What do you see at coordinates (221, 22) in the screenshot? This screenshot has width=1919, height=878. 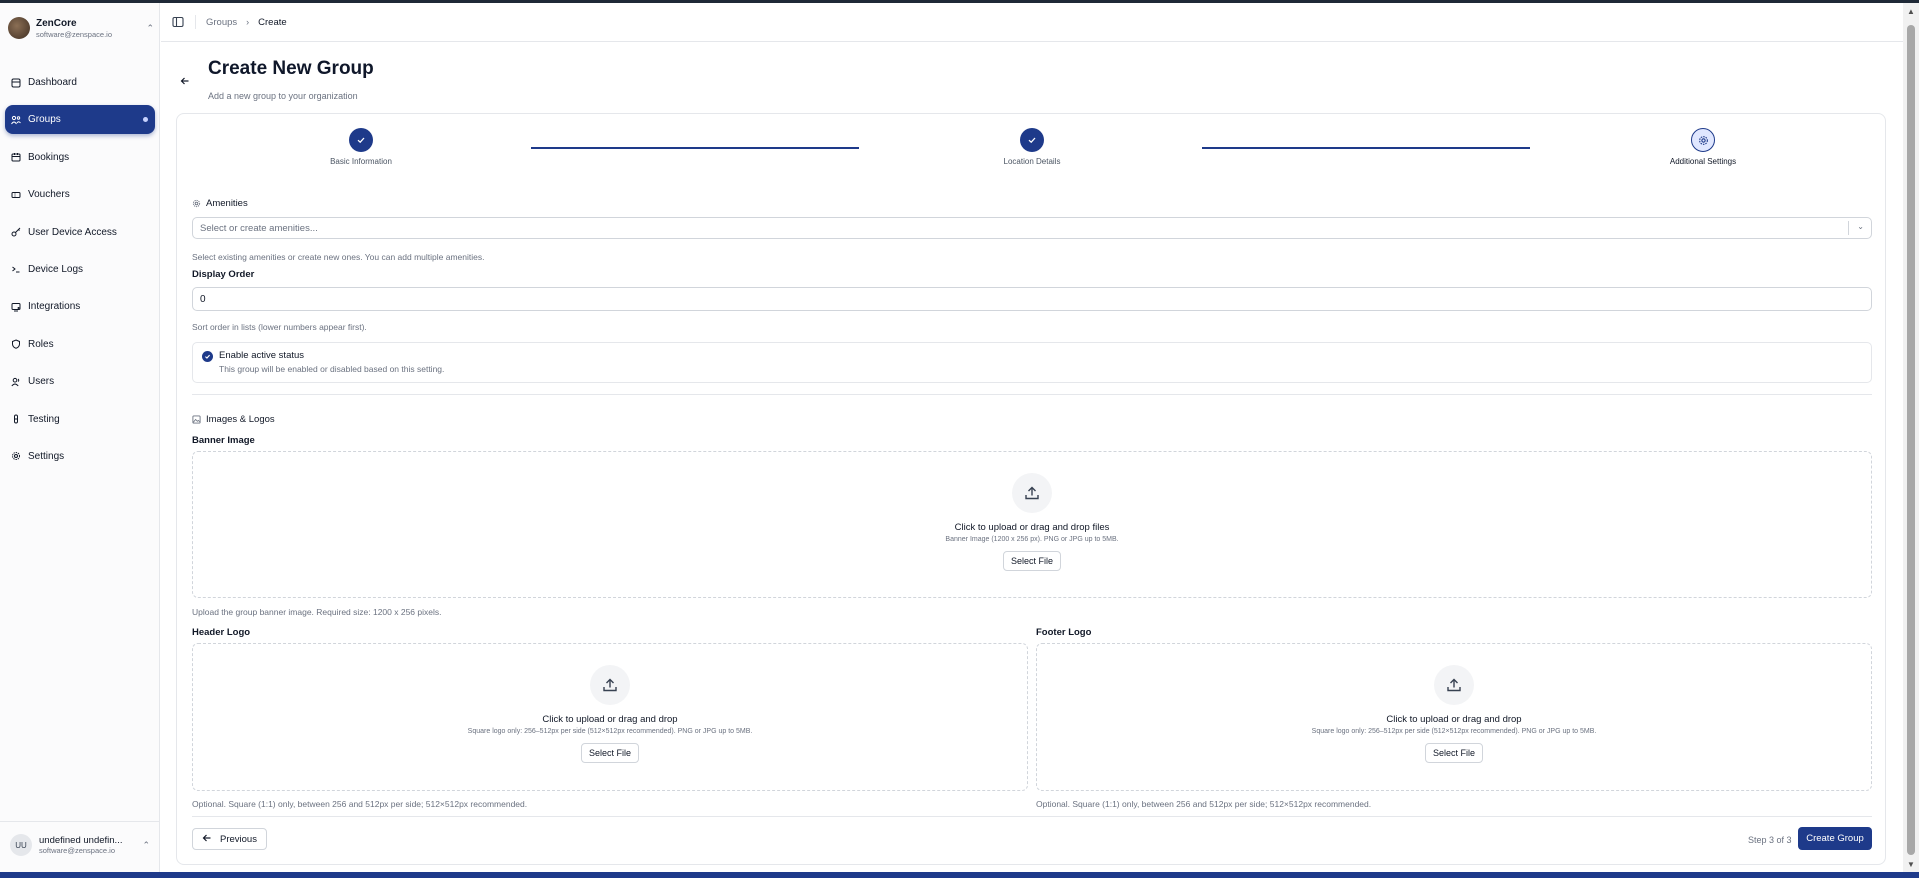 I see `breadcrumb-groups-link: Groups` at bounding box center [221, 22].